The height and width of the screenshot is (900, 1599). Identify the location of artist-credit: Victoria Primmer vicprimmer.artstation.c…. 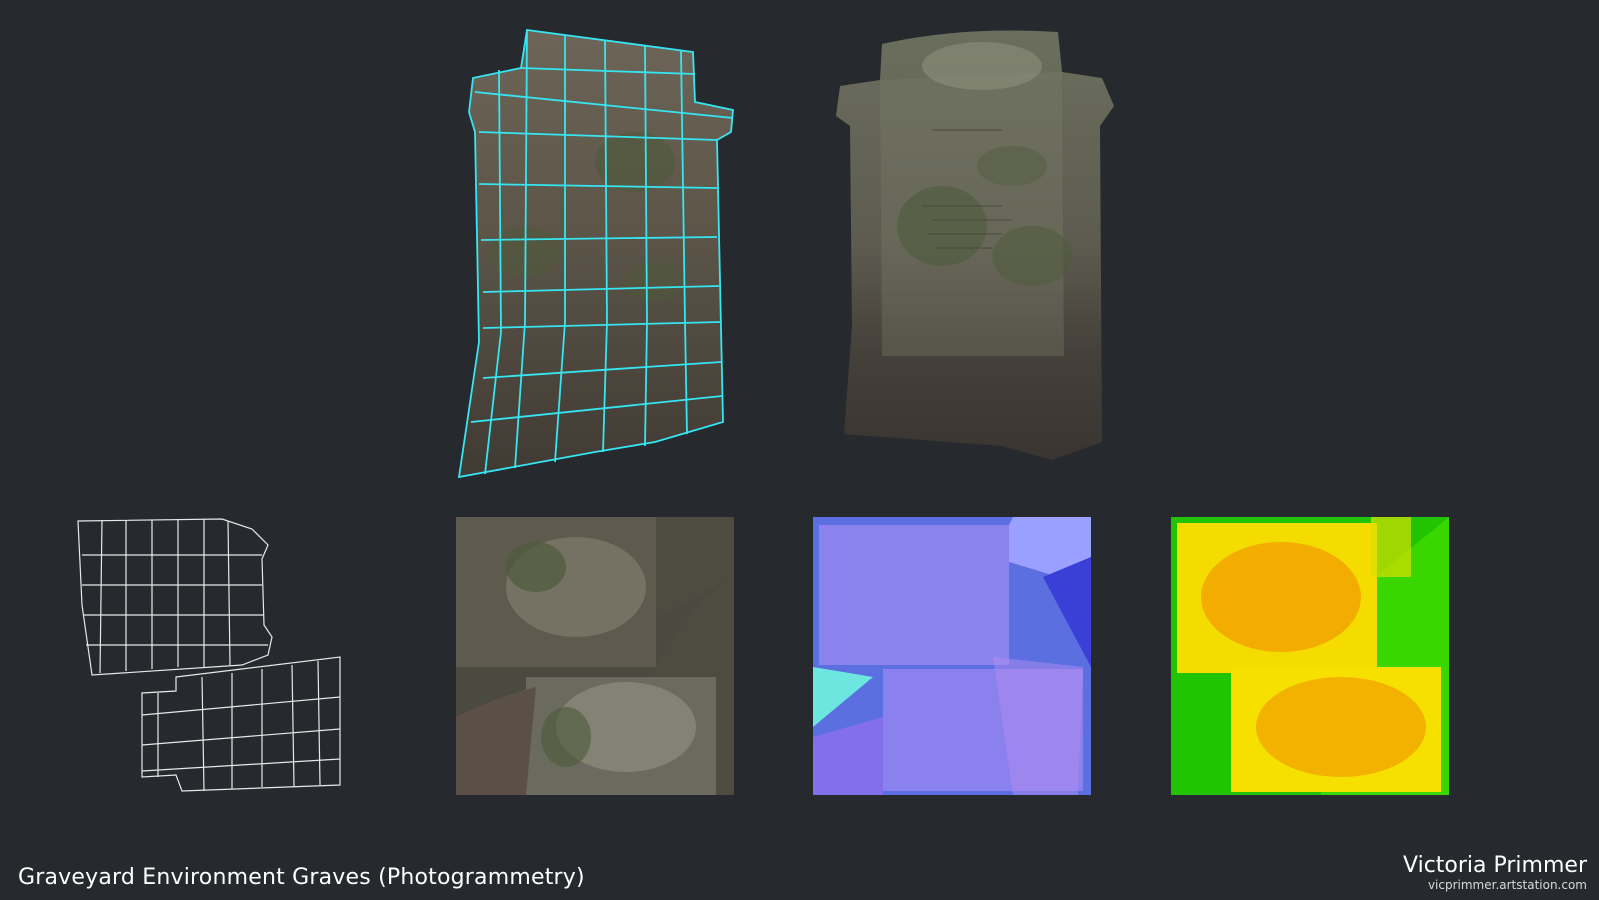
(1495, 873).